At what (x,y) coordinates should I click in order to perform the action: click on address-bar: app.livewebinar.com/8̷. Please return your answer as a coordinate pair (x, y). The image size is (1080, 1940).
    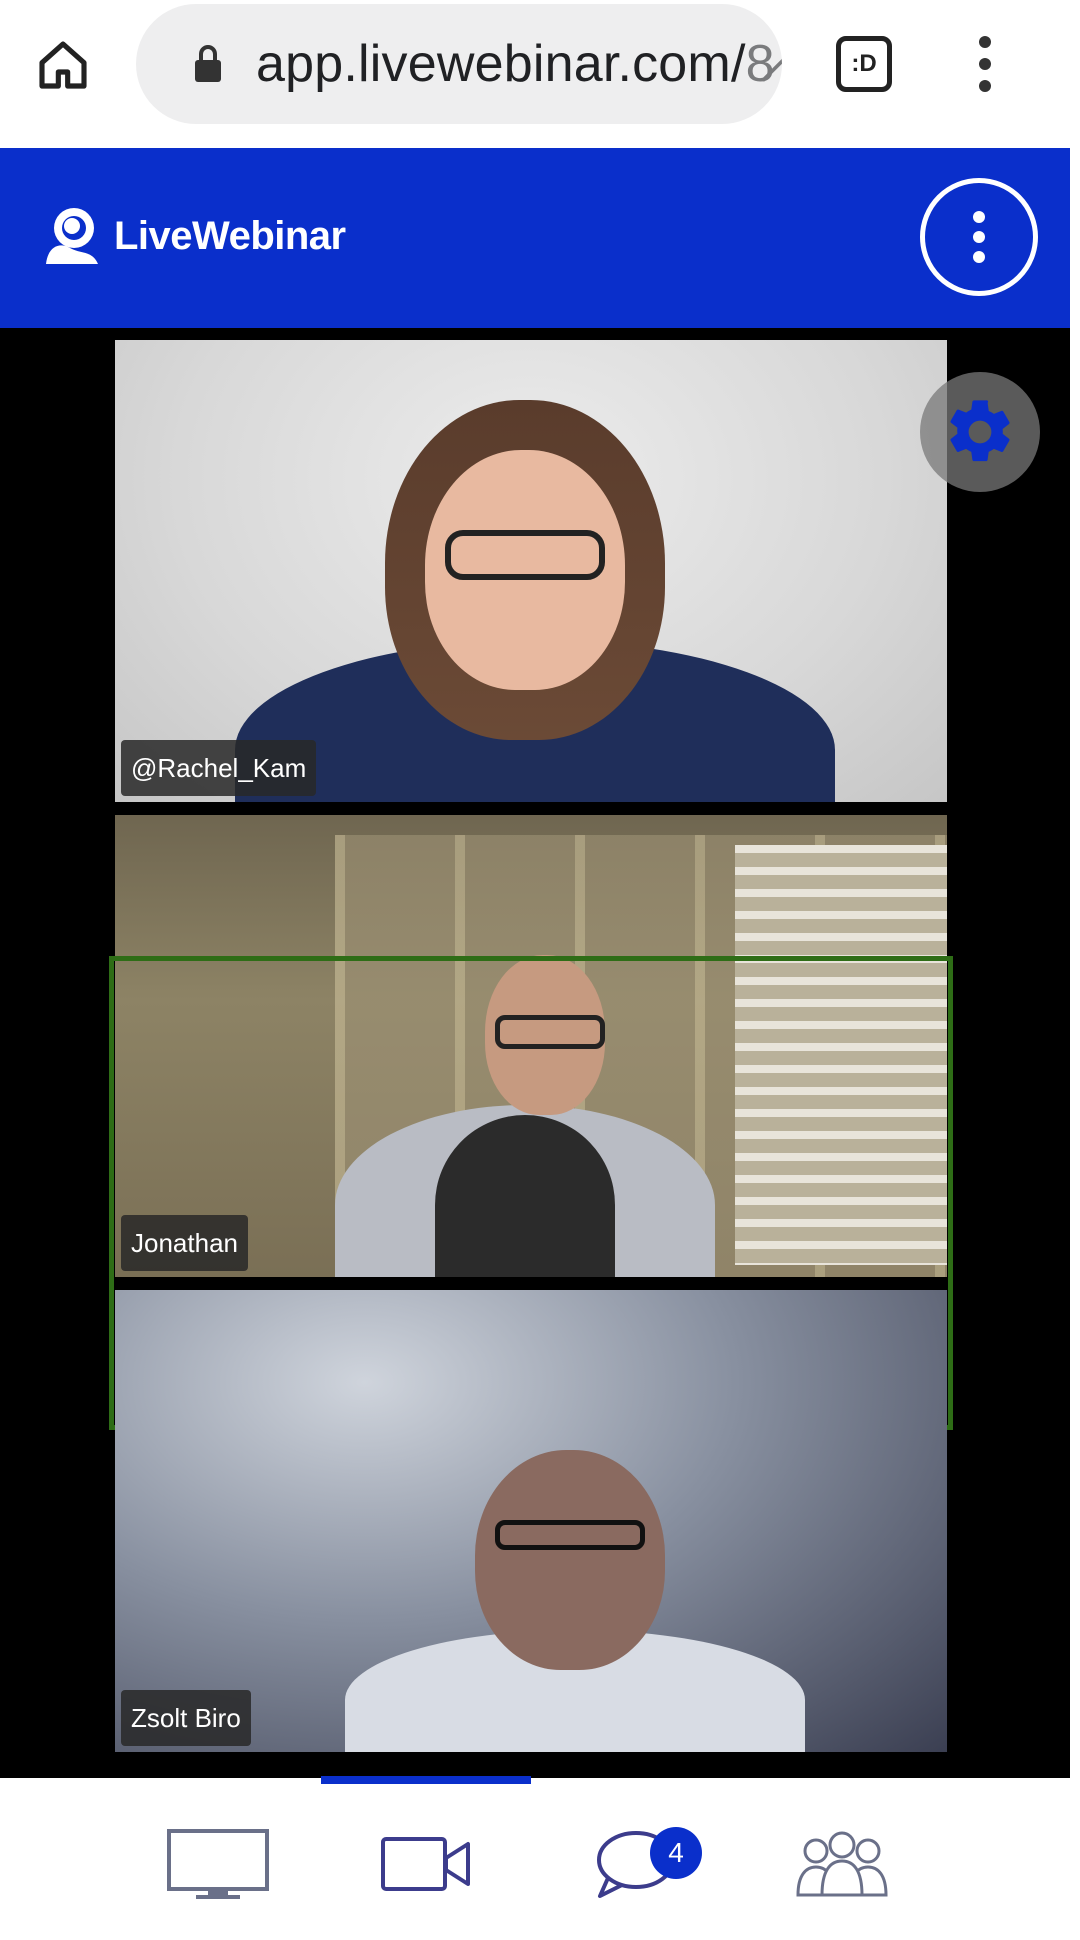
    Looking at the image, I should click on (459, 64).